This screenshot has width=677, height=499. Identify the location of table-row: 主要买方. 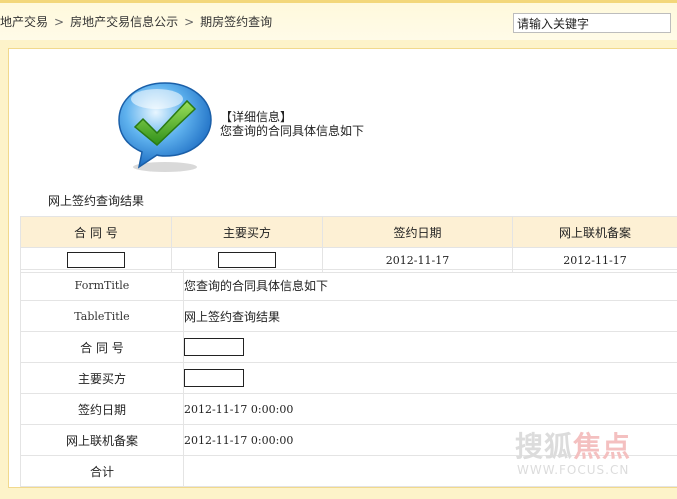
(348, 378).